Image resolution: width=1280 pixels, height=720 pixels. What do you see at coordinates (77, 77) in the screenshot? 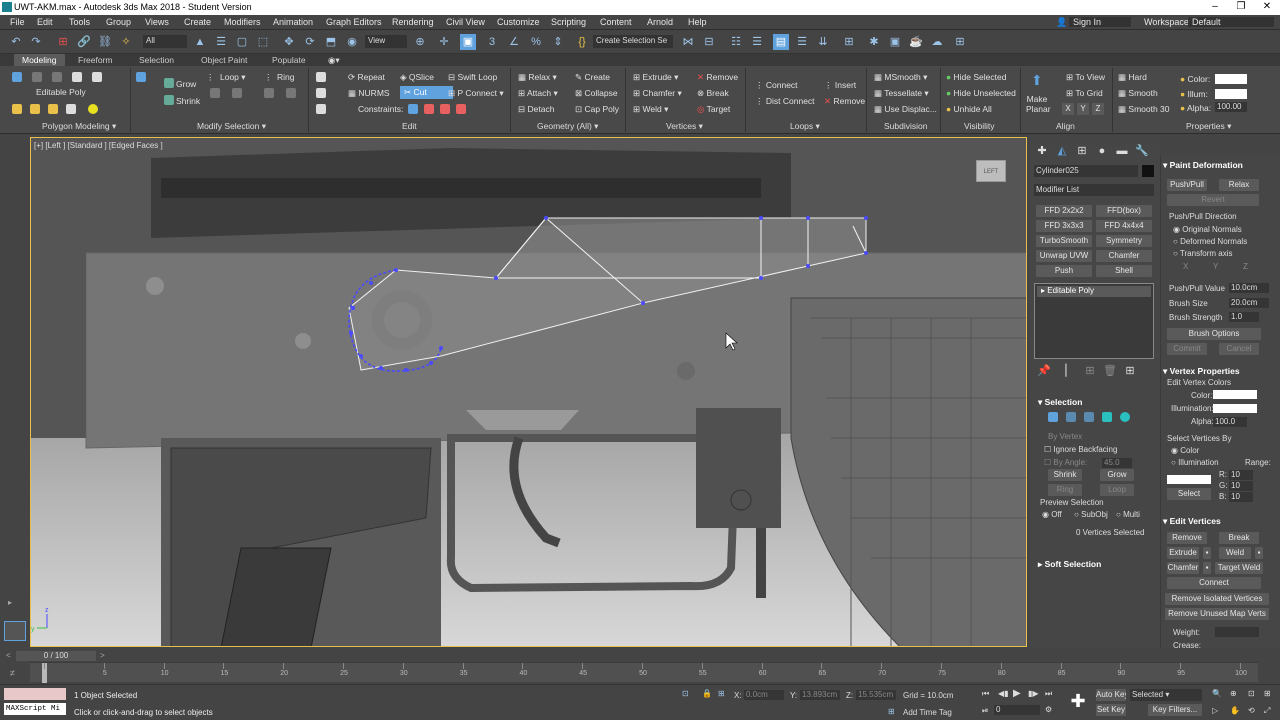
I see `polygon-mode-icon` at bounding box center [77, 77].